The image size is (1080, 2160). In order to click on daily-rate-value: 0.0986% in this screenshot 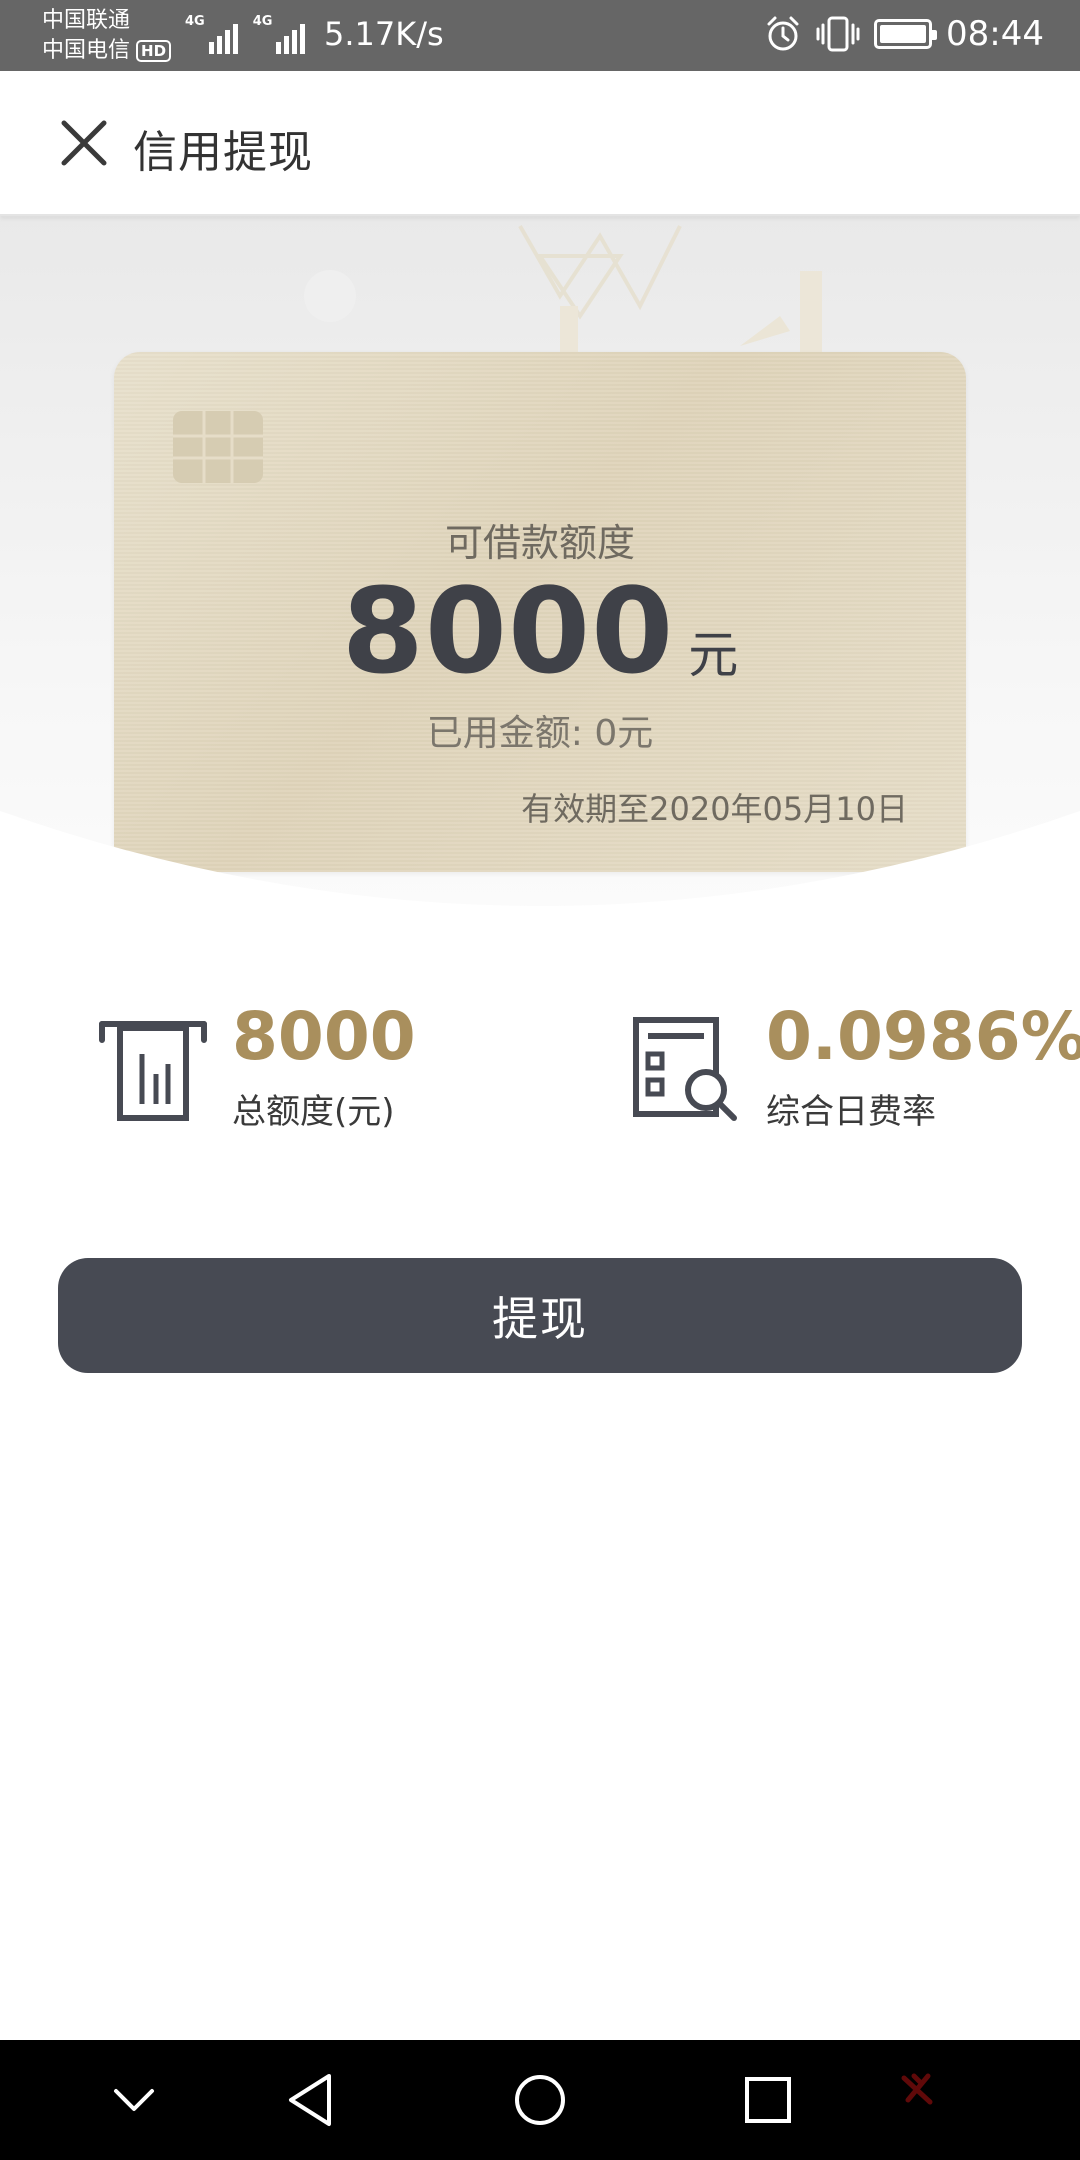, I will do `click(923, 1036)`.